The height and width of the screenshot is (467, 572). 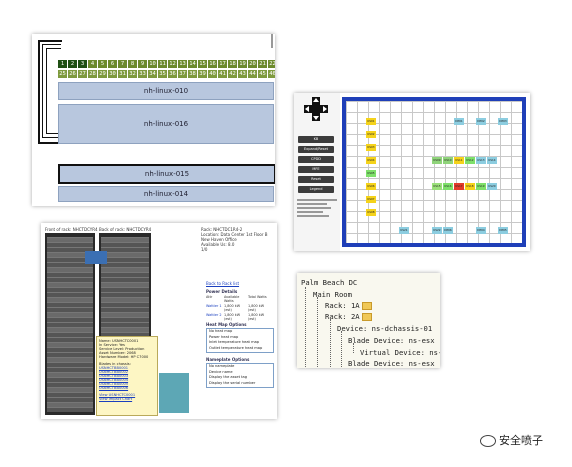 What do you see at coordinates (152, 74) in the screenshot?
I see `port-cell: 34` at bounding box center [152, 74].